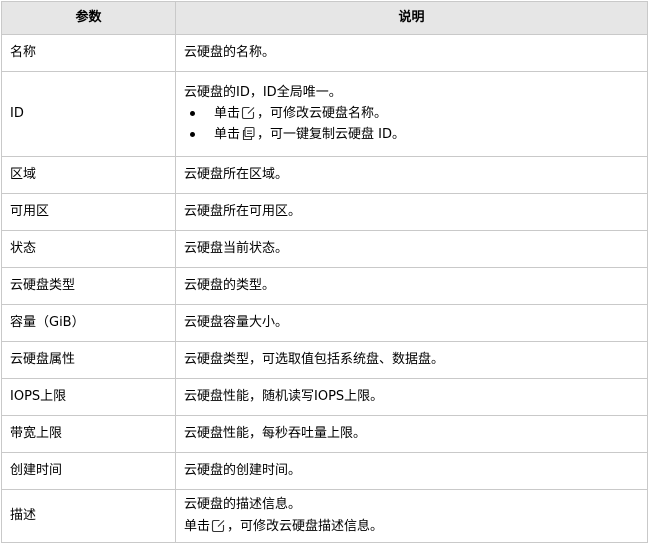 This screenshot has height=555, width=648. Describe the element at coordinates (88, 249) in the screenshot. I see `param-cell: 状态` at that location.